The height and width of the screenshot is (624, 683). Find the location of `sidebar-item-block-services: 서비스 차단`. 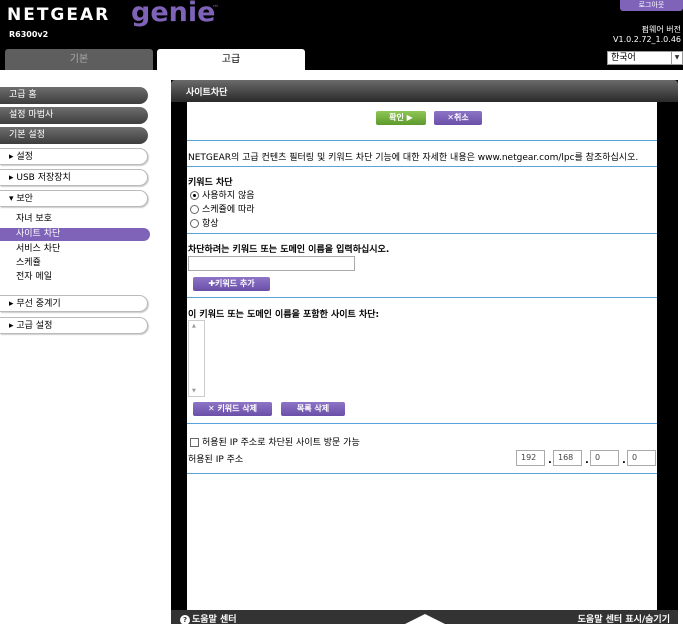

sidebar-item-block-services: 서비스 차단 is located at coordinates (75, 249).